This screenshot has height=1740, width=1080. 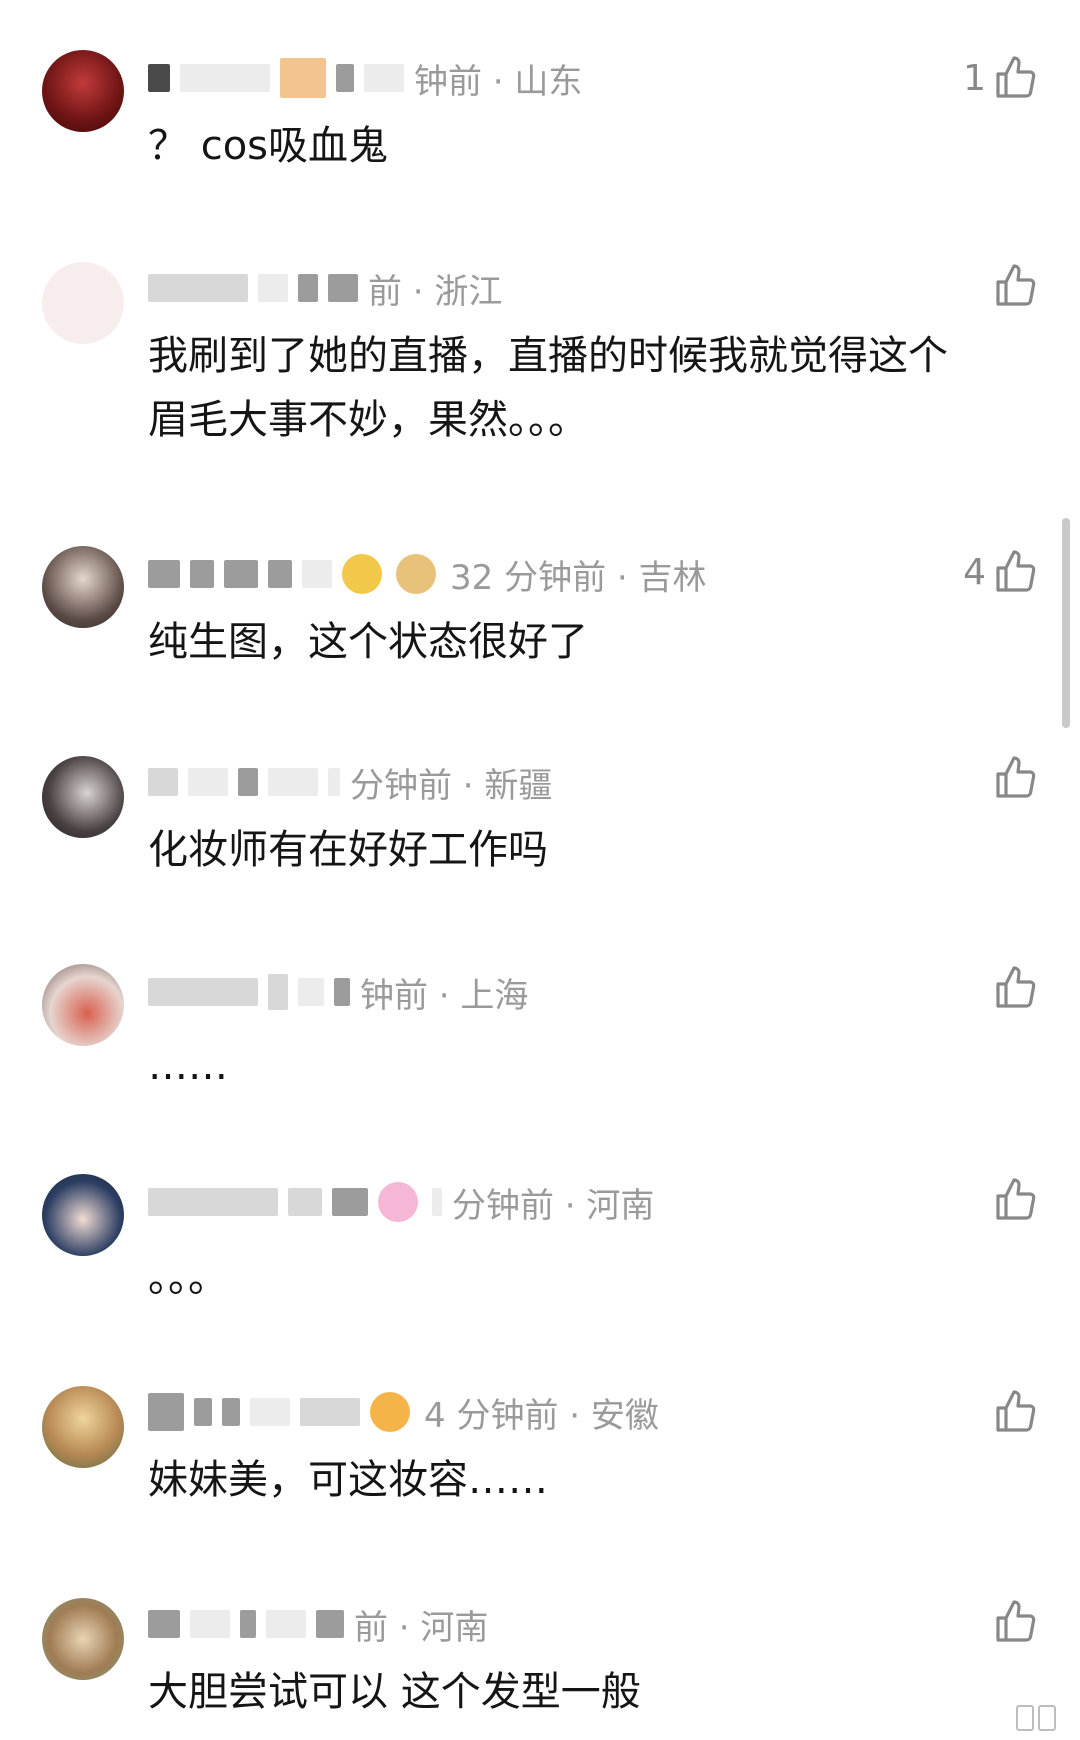 What do you see at coordinates (394, 1692) in the screenshot?
I see `comment-text: 大胆尝试可以 这个发型一般` at bounding box center [394, 1692].